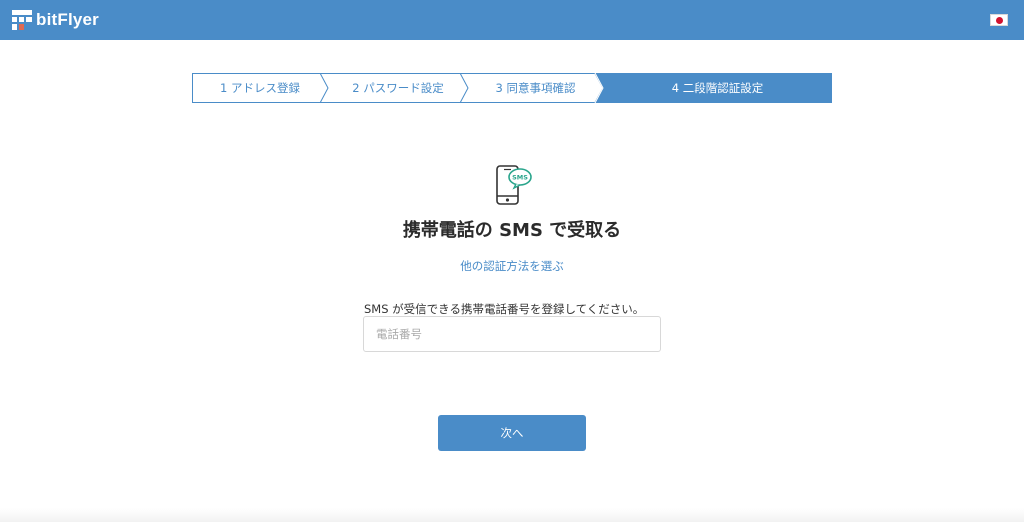 The width and height of the screenshot is (1024, 522). What do you see at coordinates (68, 19) in the screenshot?
I see `brand-name: bitFlyer` at bounding box center [68, 19].